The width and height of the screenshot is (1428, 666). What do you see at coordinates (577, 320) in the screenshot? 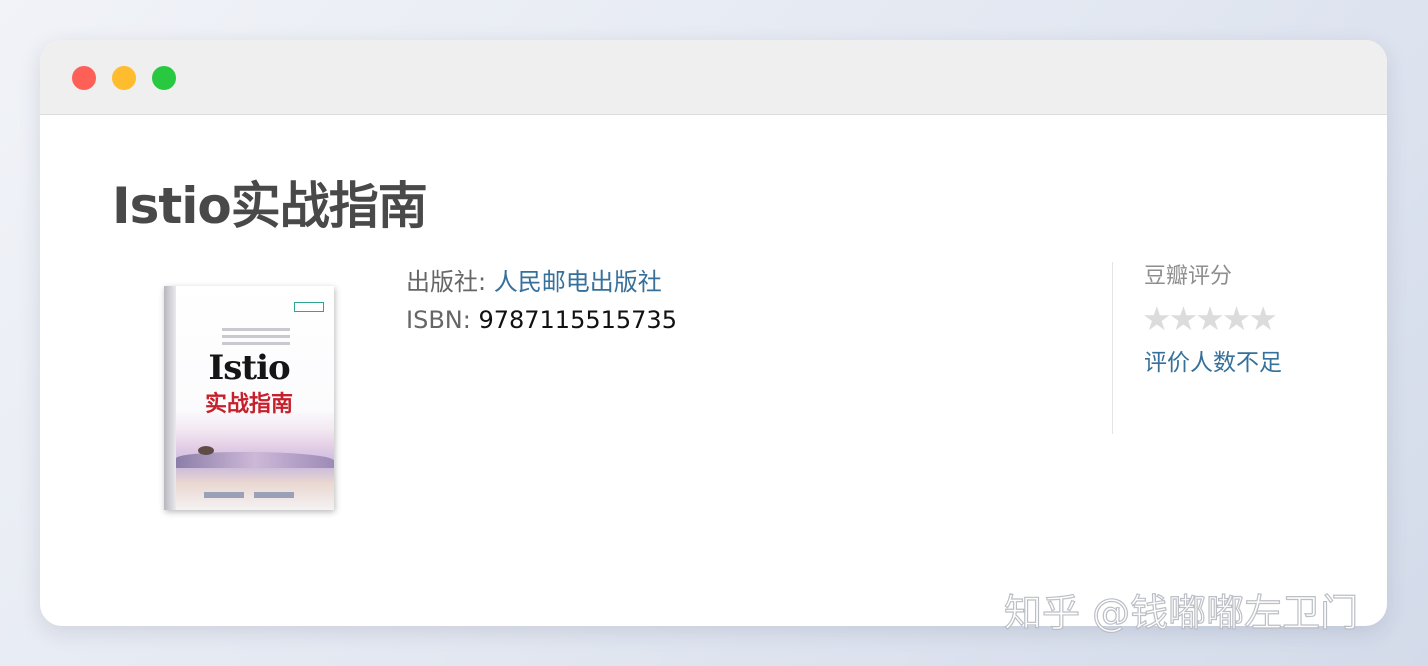
I see `isbn-value: 9787115515735` at bounding box center [577, 320].